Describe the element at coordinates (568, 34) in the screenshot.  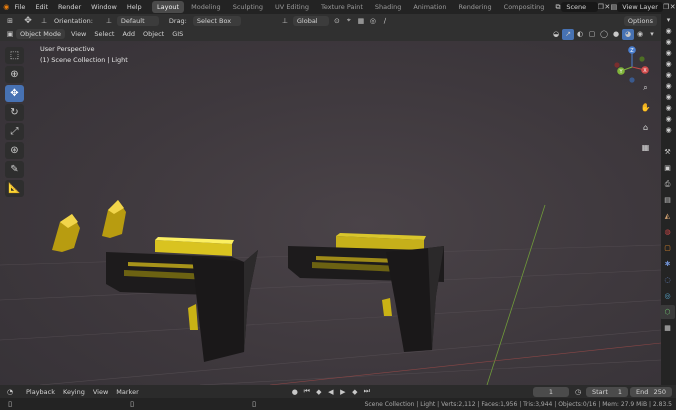
I see `gizmo-toggle-icon: ↗` at that location.